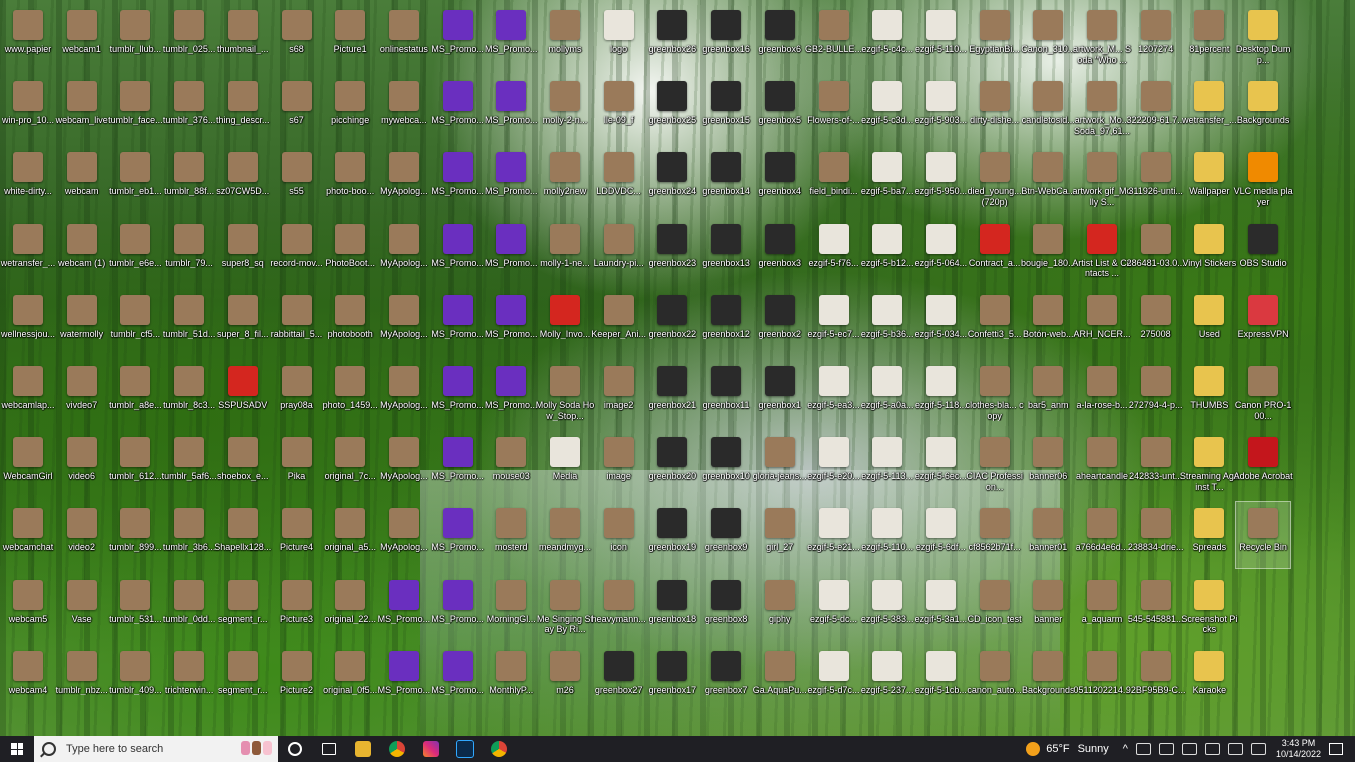 This screenshot has width=1355, height=762. Describe the element at coordinates (995, 393) in the screenshot. I see `desktop-icon-clothes-bla-copy: clothes-bla... copy` at that location.